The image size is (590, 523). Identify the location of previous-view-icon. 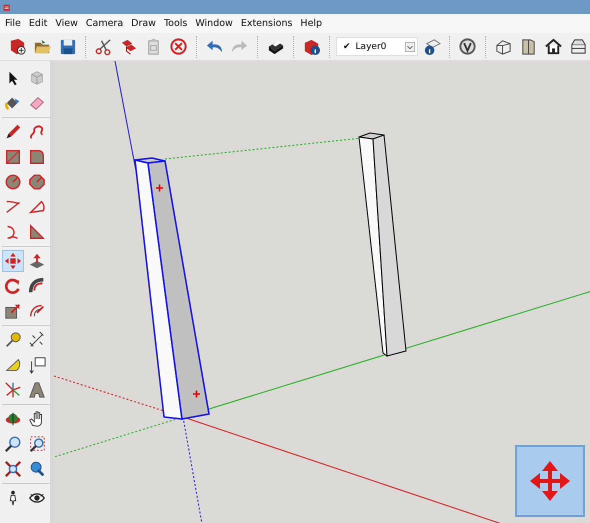
(37, 469).